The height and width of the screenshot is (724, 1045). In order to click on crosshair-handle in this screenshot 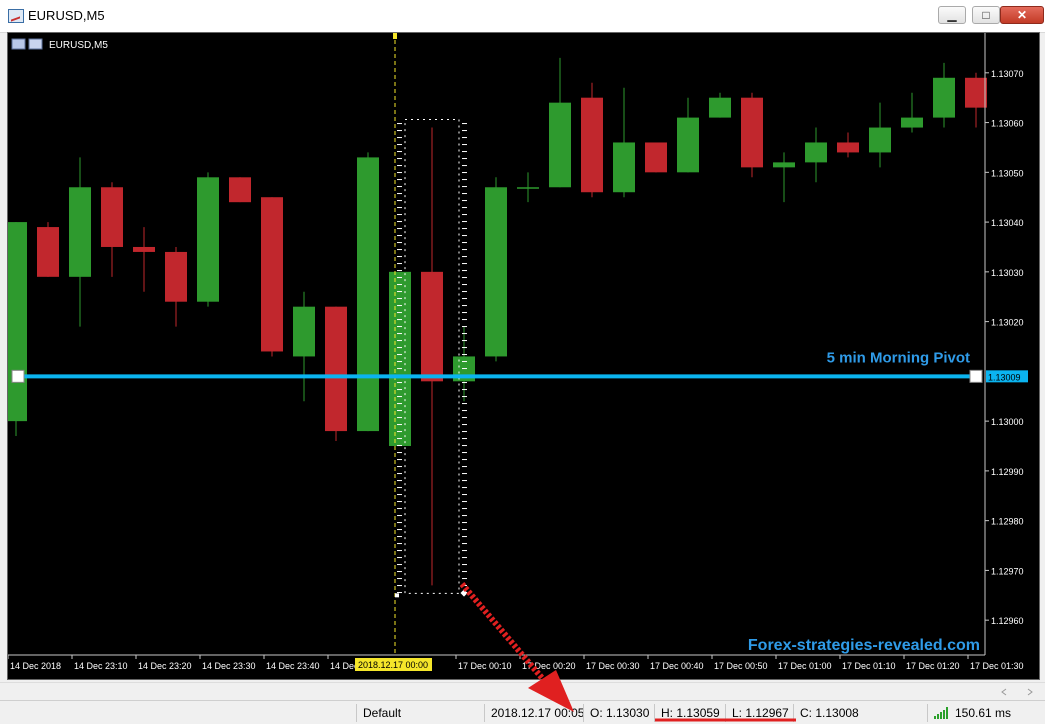, I will do `click(395, 36)`.